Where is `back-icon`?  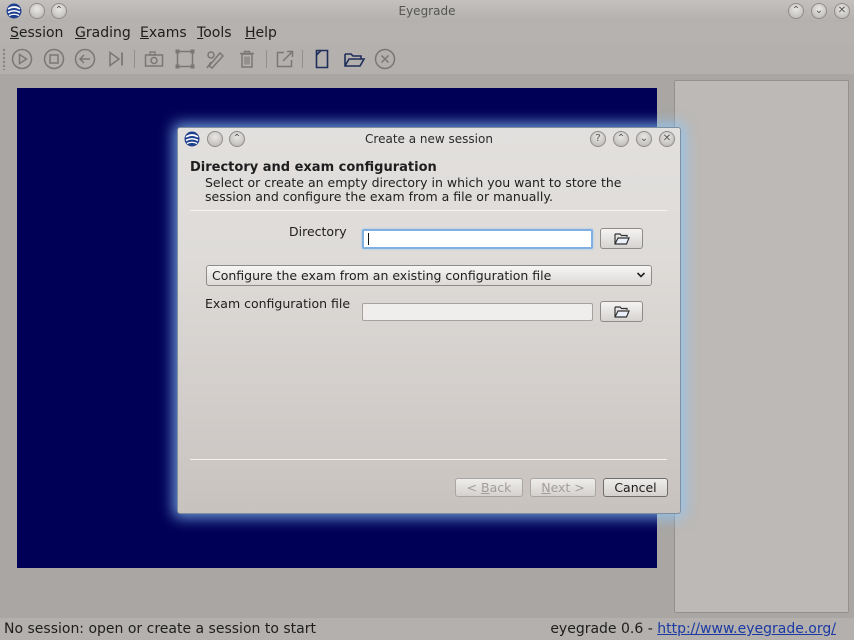 back-icon is located at coordinates (85, 59).